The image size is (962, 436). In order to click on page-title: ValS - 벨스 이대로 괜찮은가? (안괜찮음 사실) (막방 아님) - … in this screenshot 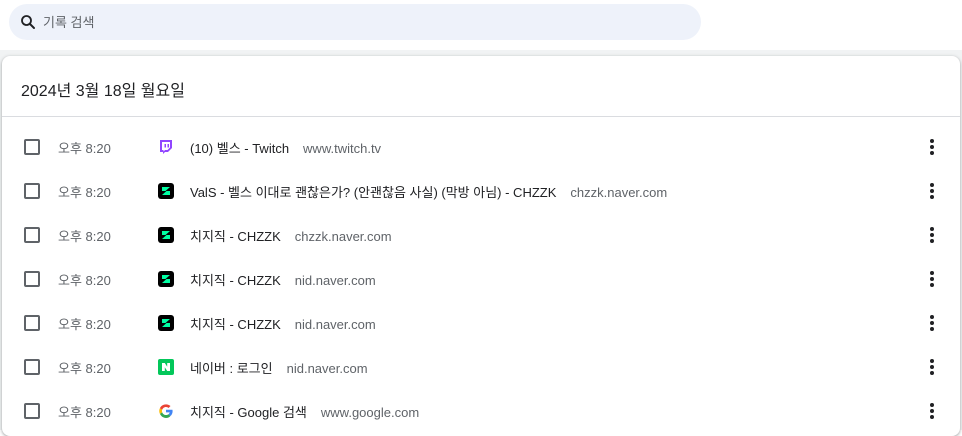, I will do `click(428, 191)`.